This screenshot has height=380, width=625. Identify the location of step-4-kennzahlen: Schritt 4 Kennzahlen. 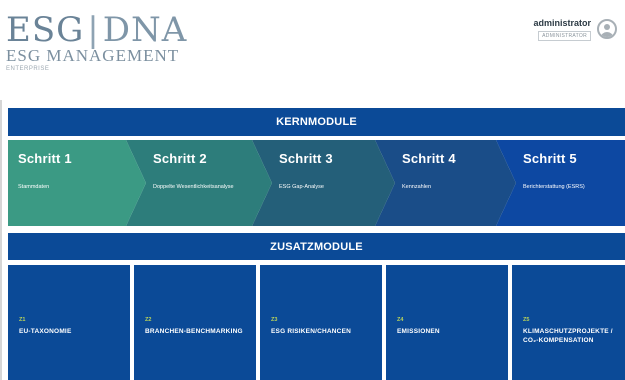
(445, 183).